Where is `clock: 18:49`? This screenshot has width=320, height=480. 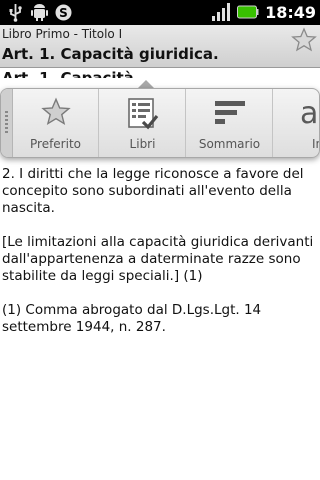
clock: 18:49 is located at coordinates (290, 12).